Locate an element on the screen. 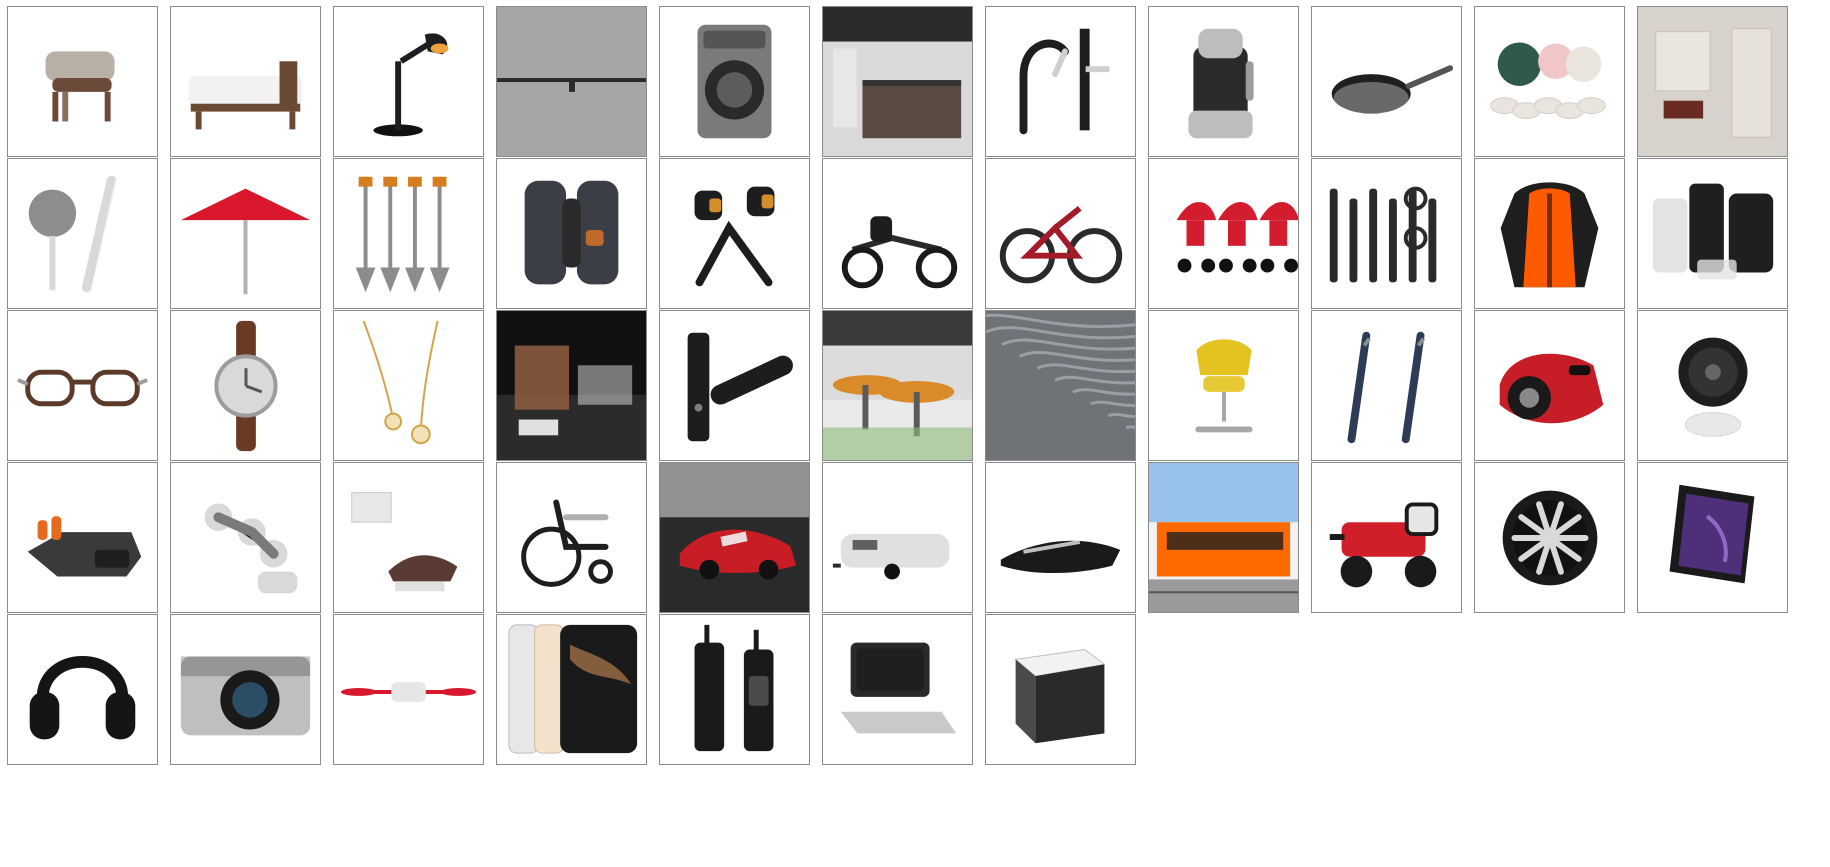  pen-icon is located at coordinates (1386, 387).